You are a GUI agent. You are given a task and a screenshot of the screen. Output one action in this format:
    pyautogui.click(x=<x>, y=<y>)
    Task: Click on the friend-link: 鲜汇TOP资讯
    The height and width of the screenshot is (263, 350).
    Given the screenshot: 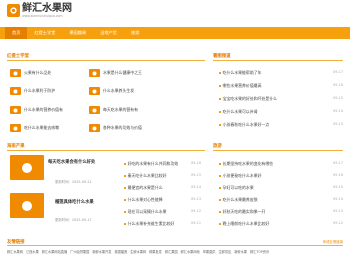 What is the action you would take?
    pyautogui.click(x=259, y=251)
    